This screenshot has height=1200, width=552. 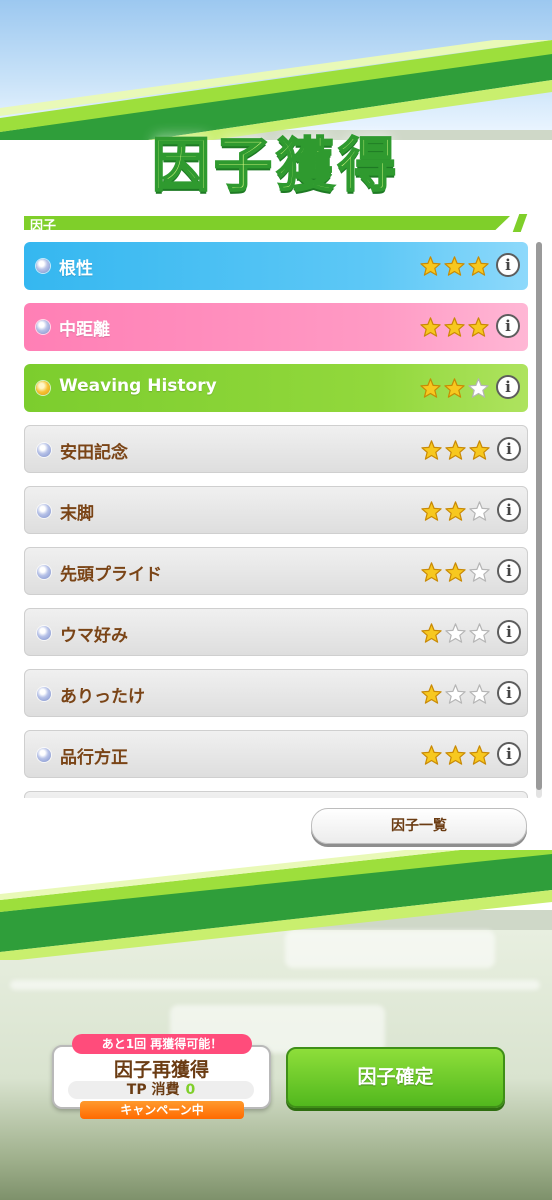 I want to click on scrollbar-thumb, so click(x=539, y=516).